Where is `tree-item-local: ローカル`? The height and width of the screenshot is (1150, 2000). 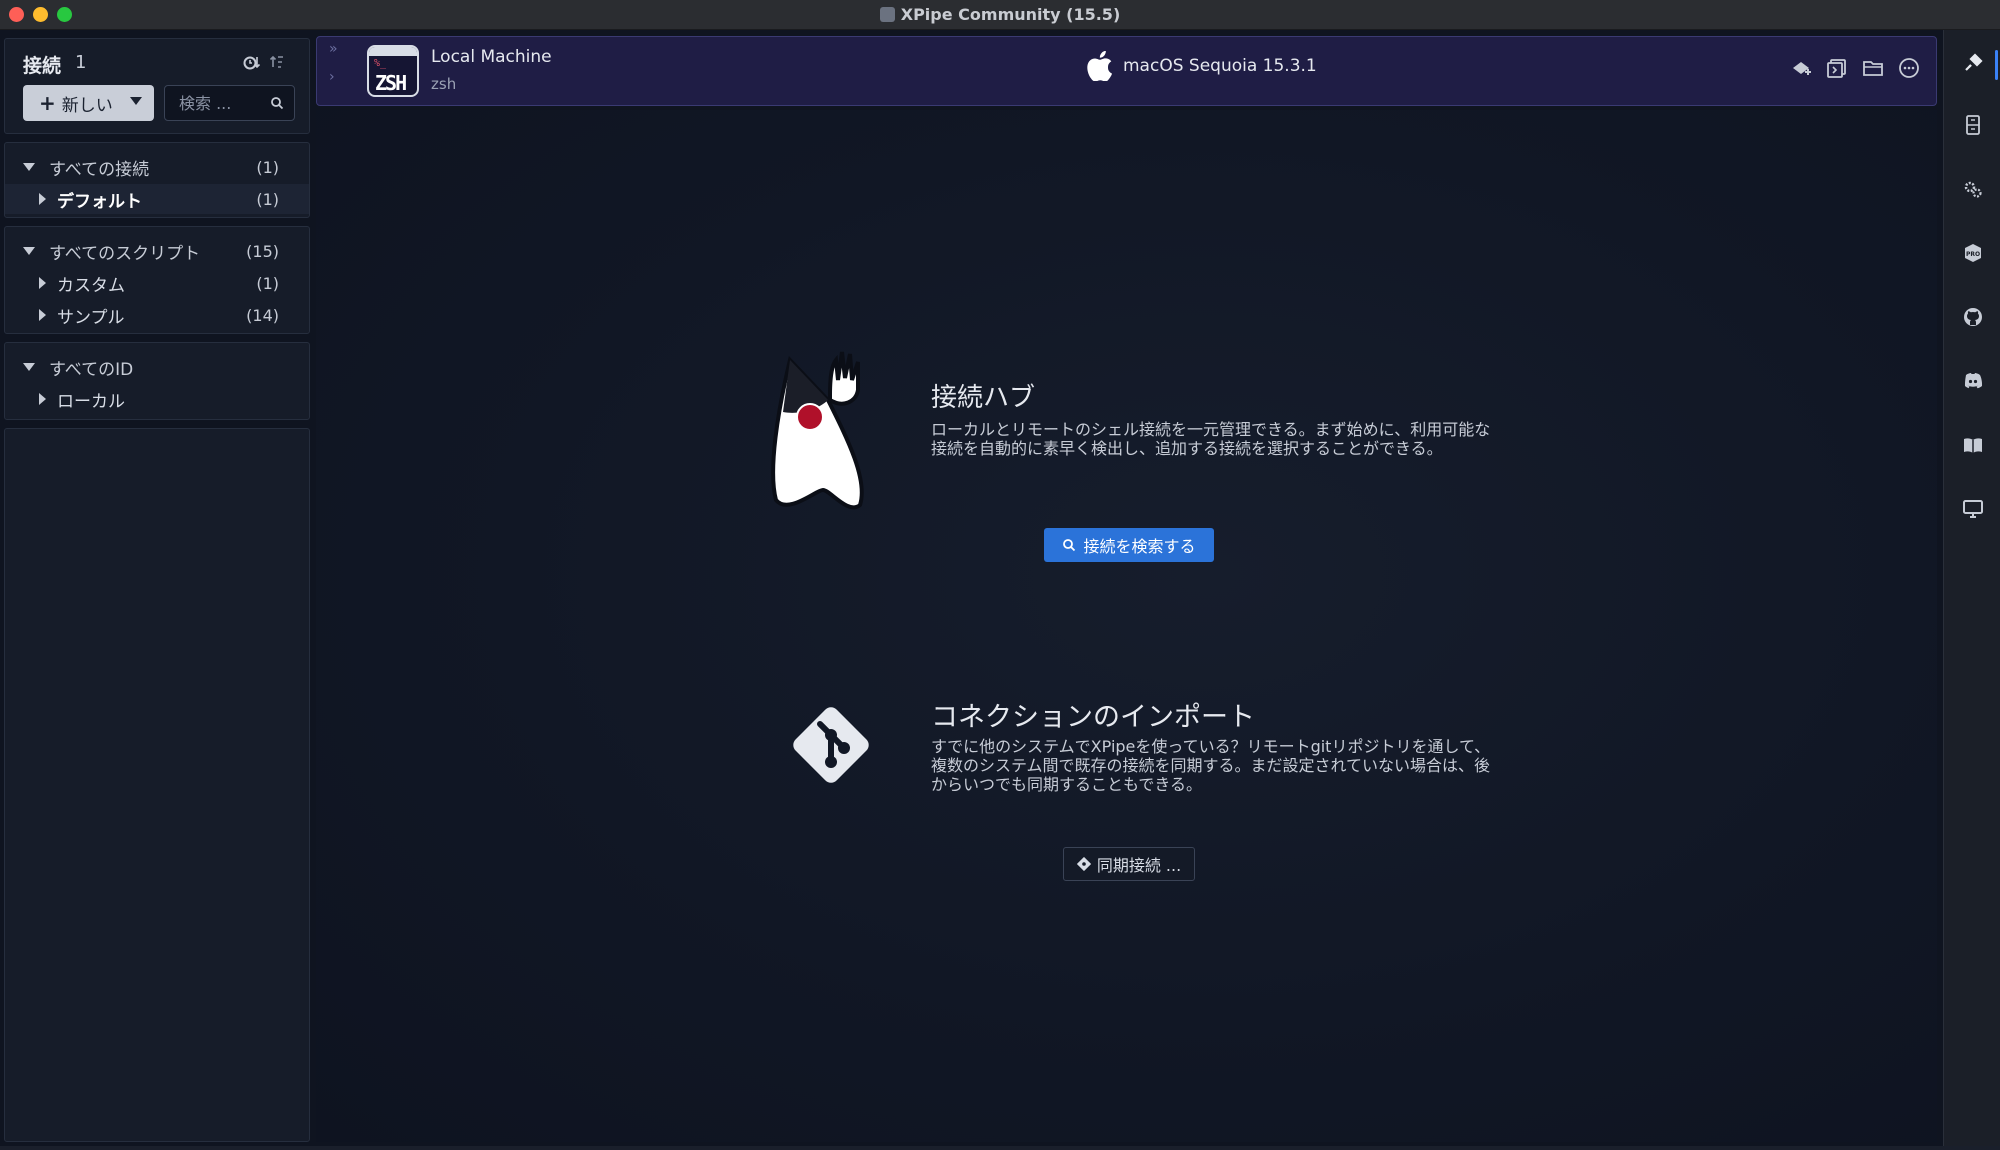 tree-item-local: ローカル is located at coordinates (157, 399).